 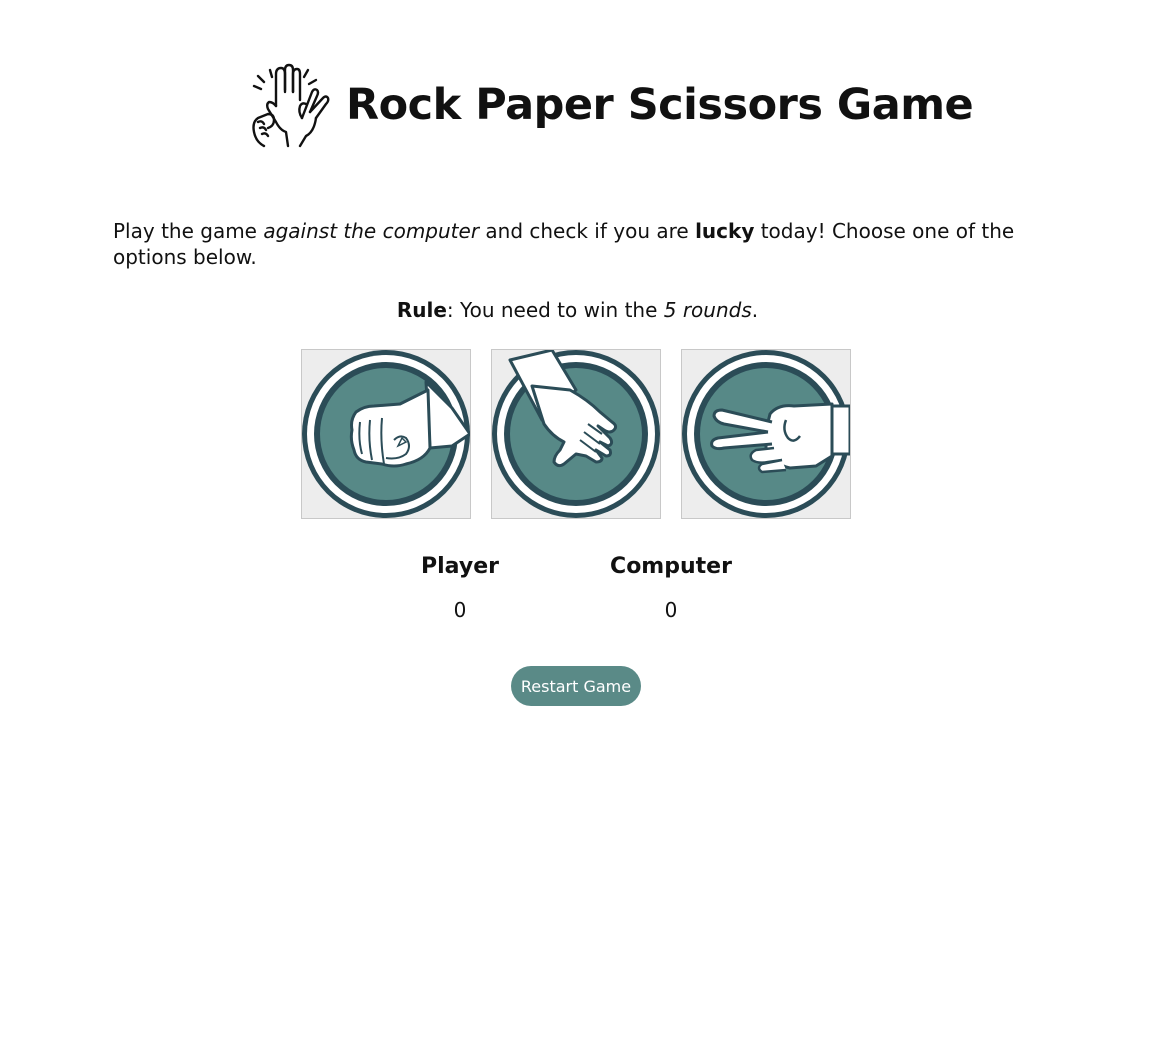 What do you see at coordinates (460, 566) in the screenshot?
I see `player-label: Player` at bounding box center [460, 566].